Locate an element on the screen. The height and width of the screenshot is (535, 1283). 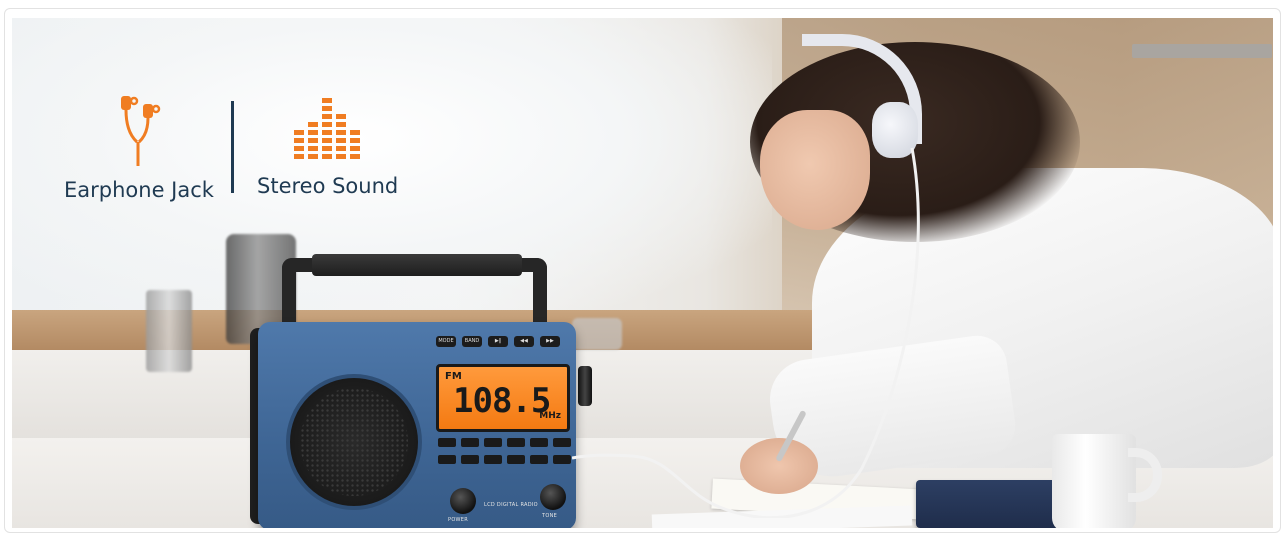
wall-shelf is located at coordinates (1202, 51).